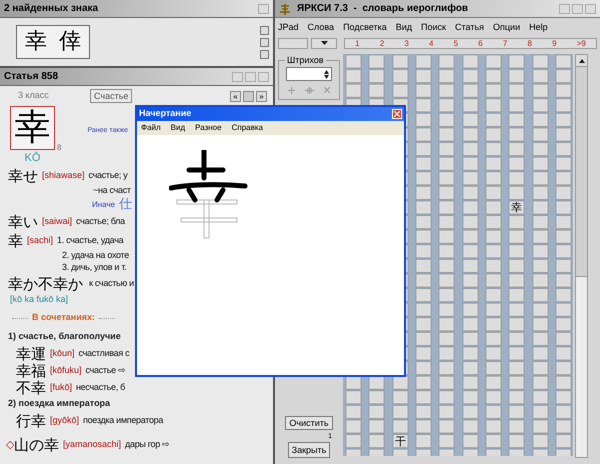 The height and width of the screenshot is (464, 600). I want to click on nav-button: », so click(261, 96).